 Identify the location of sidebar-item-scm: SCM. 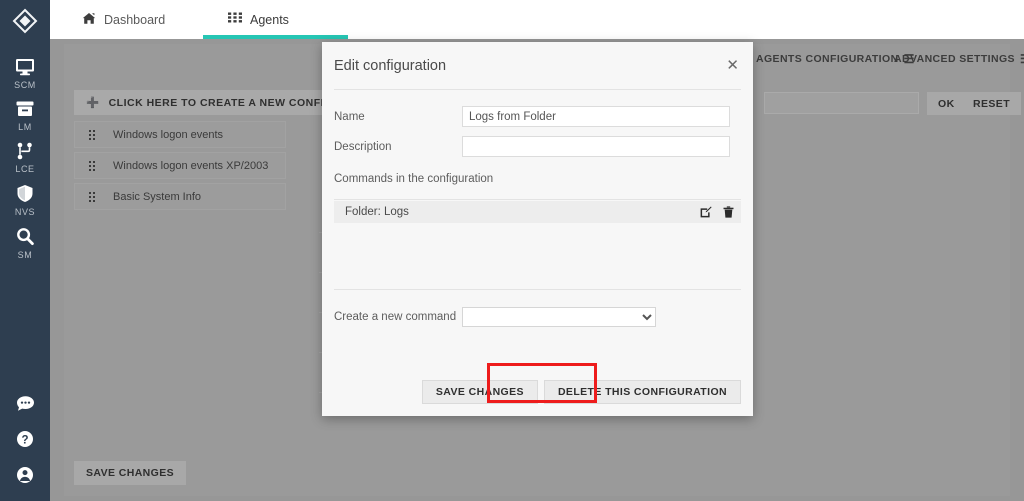
(25, 72).